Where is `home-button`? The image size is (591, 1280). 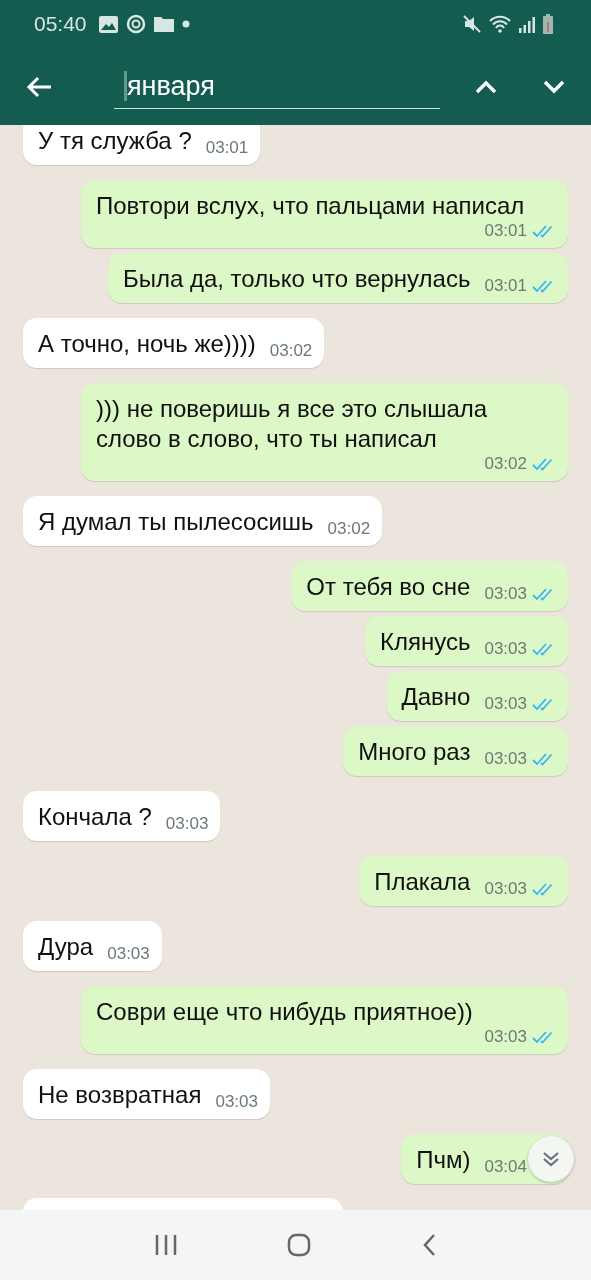 home-button is located at coordinates (299, 1245).